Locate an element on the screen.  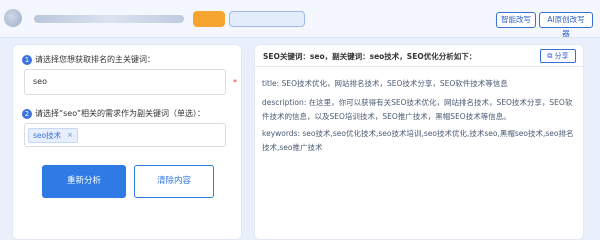
result-header: SEO关键词：seo，副关键词：seo技术，SEO优化分析如下： ⧉ 分享 is located at coordinates (419, 56).